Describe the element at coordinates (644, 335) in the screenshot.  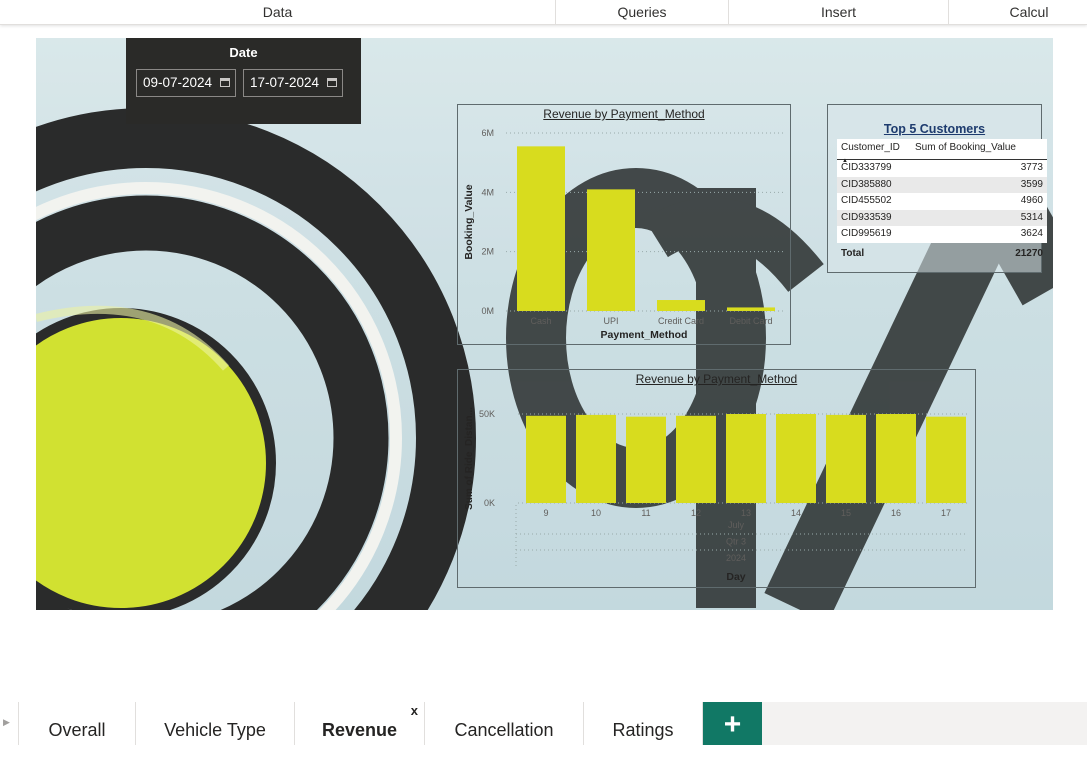
I see `x-axis-title: Payment_Method` at that location.